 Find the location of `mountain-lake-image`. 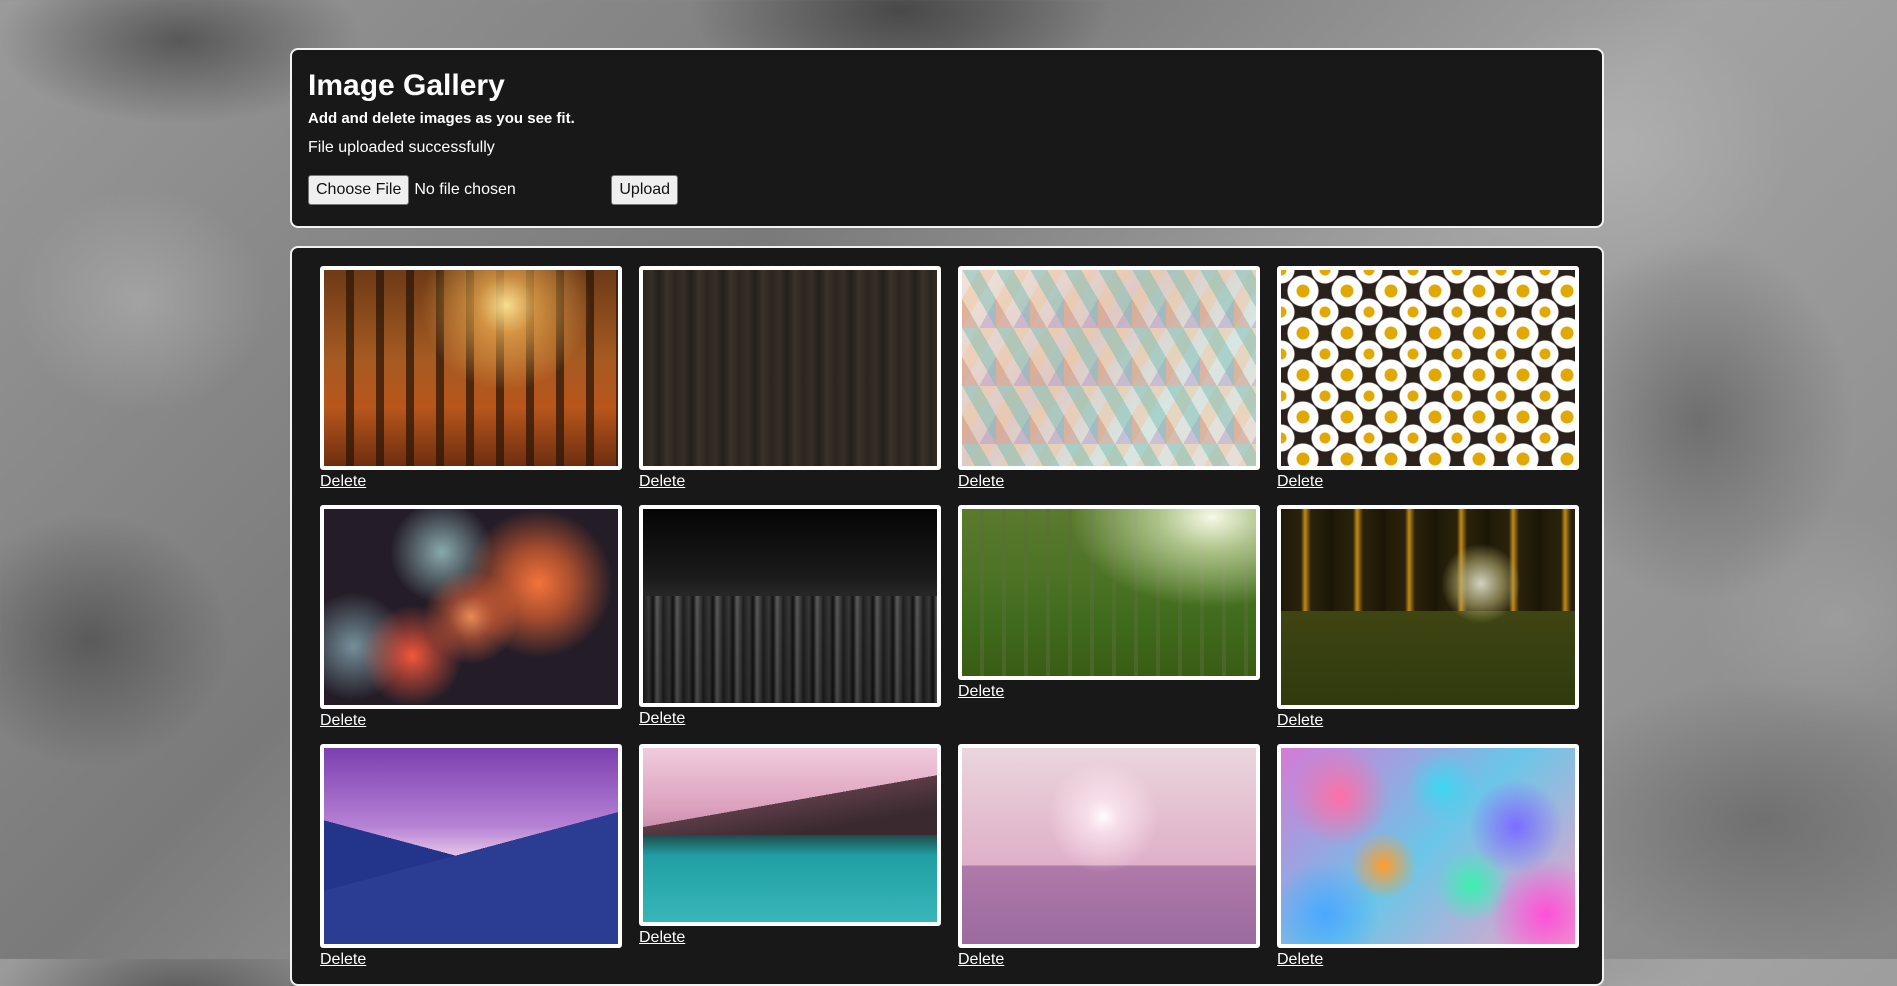

mountain-lake-image is located at coordinates (790, 835).